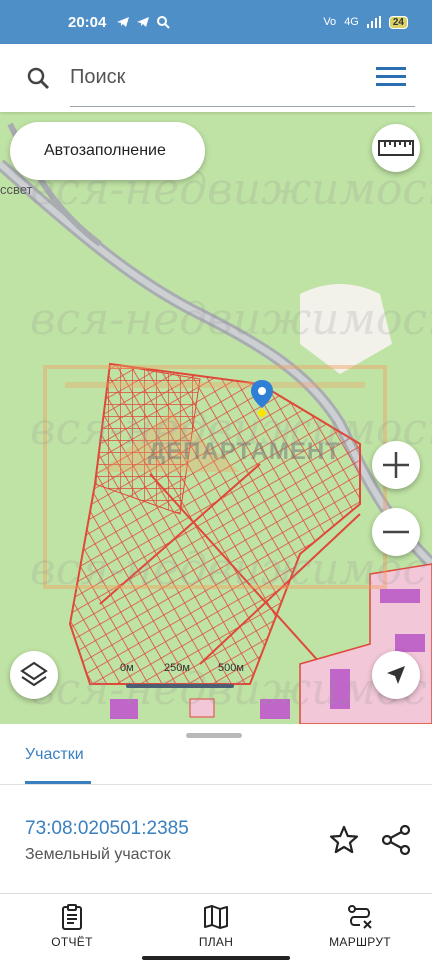  I want to click on minus-icon, so click(396, 532).